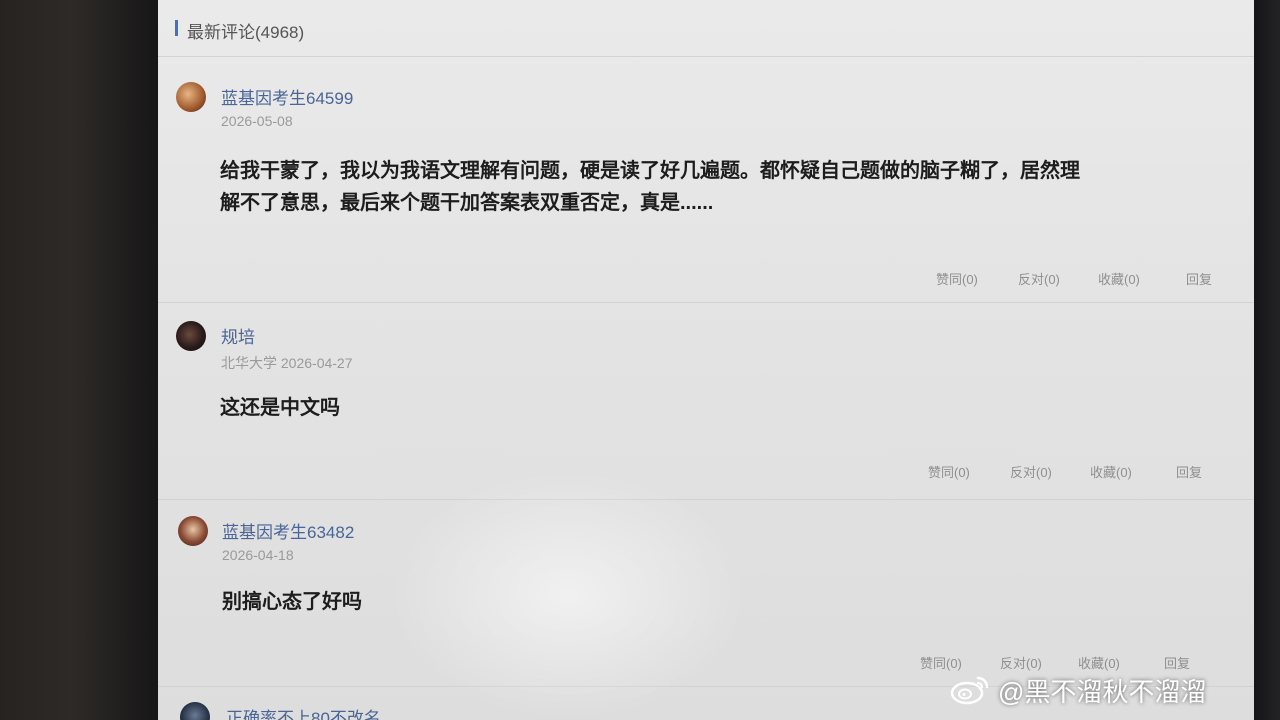 The image size is (1280, 720). Describe the element at coordinates (292, 602) in the screenshot. I see `comment-body: 别搞心态了好吗` at that location.